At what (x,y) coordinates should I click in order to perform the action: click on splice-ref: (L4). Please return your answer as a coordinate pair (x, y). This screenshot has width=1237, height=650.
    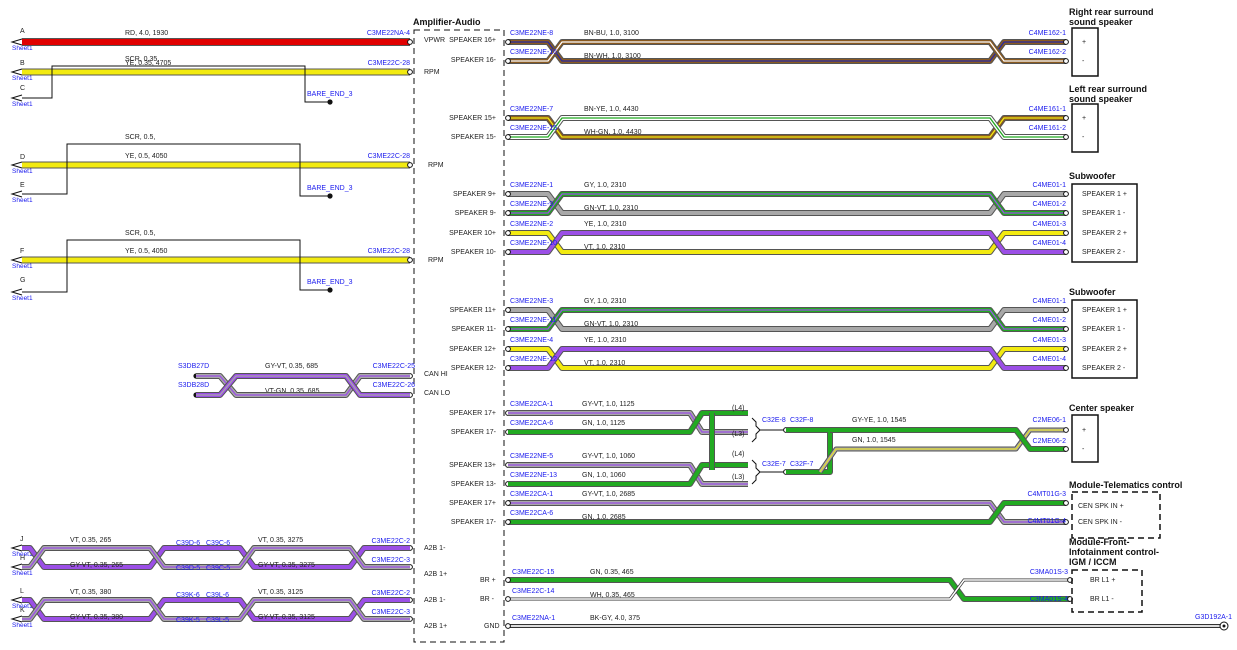
    Looking at the image, I should click on (738, 408).